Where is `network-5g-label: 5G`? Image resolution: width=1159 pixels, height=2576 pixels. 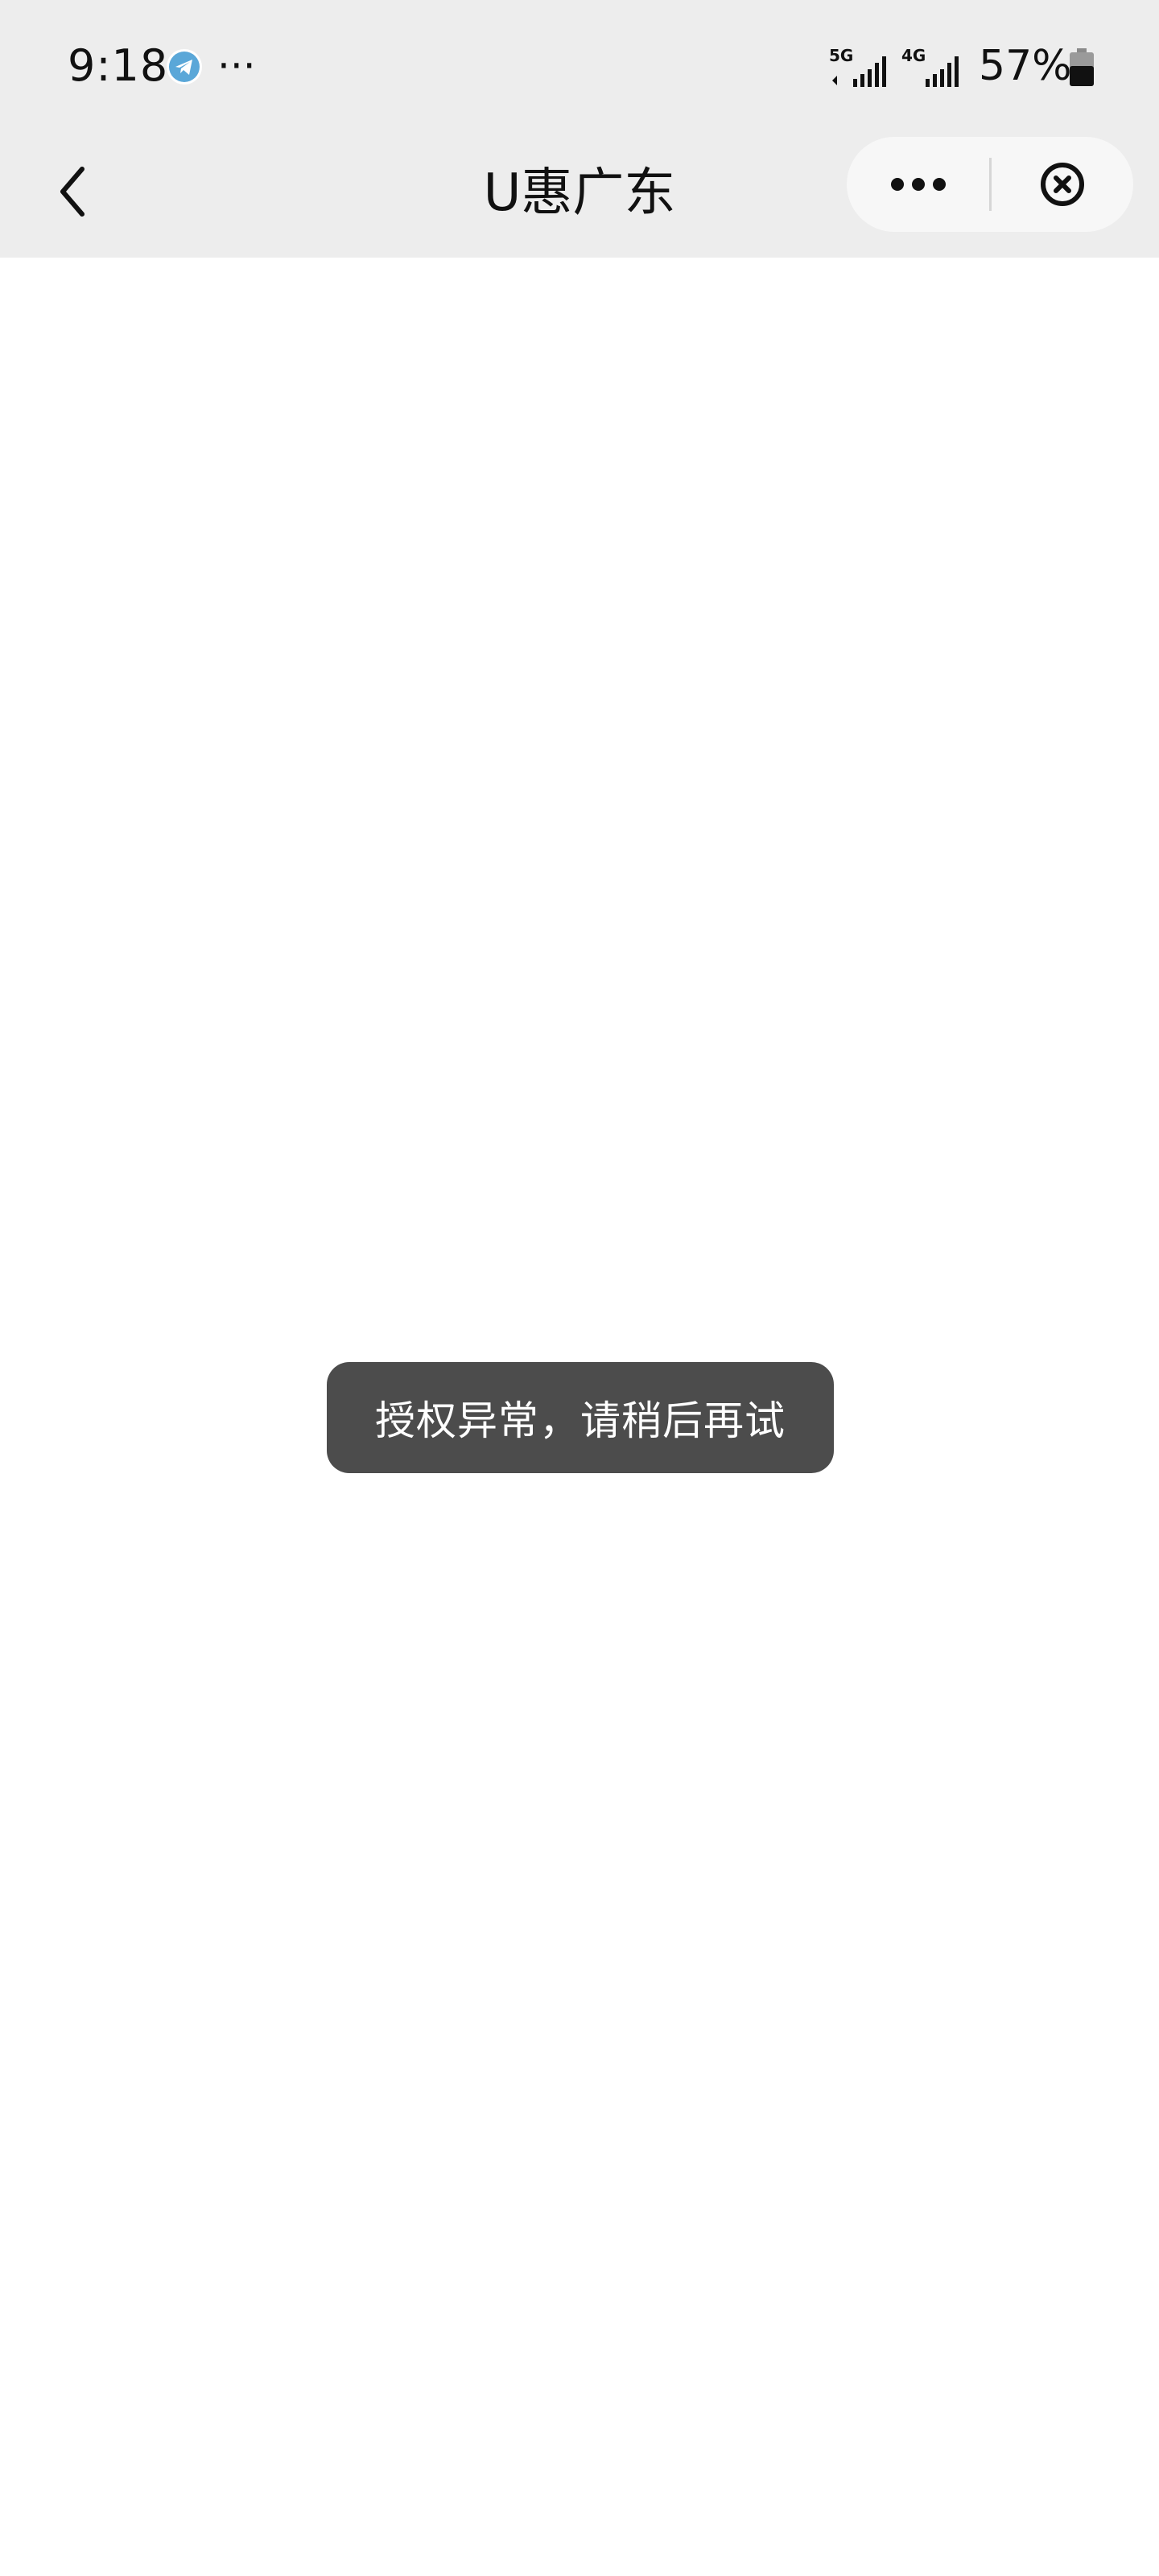
network-5g-label: 5G is located at coordinates (841, 55).